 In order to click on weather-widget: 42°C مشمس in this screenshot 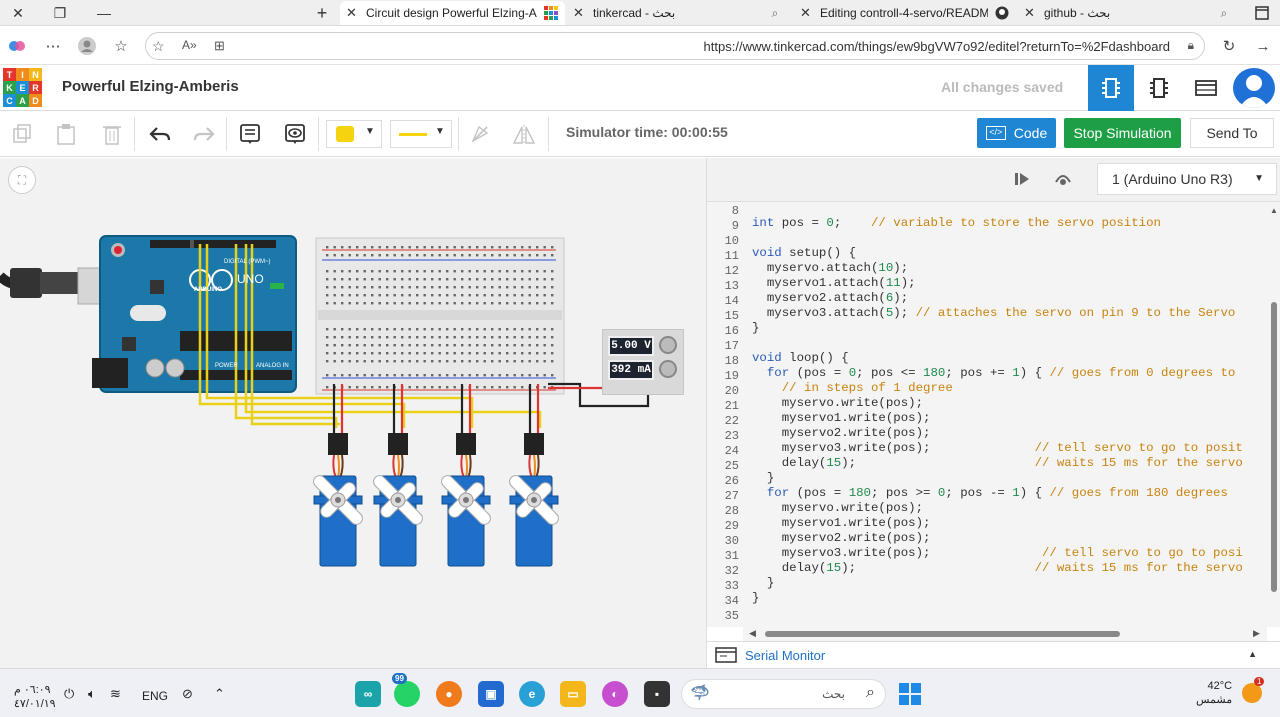, I will do `click(1214, 693)`.